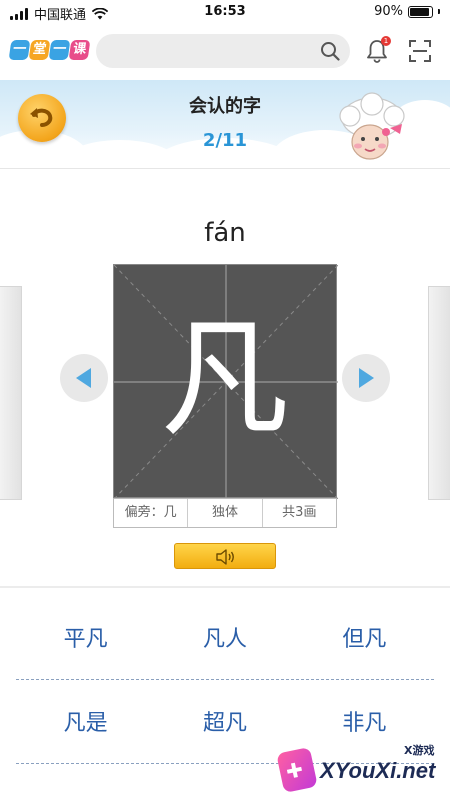 This screenshot has height=800, width=450. I want to click on pinyin-label: fán, so click(225, 233).